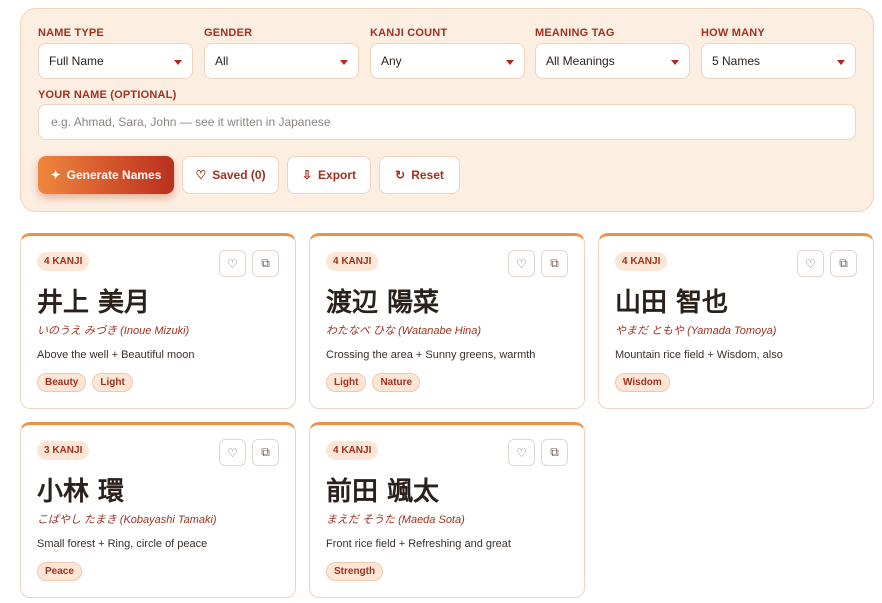  I want to click on name-type-label: NAME TYPE, so click(71, 33).